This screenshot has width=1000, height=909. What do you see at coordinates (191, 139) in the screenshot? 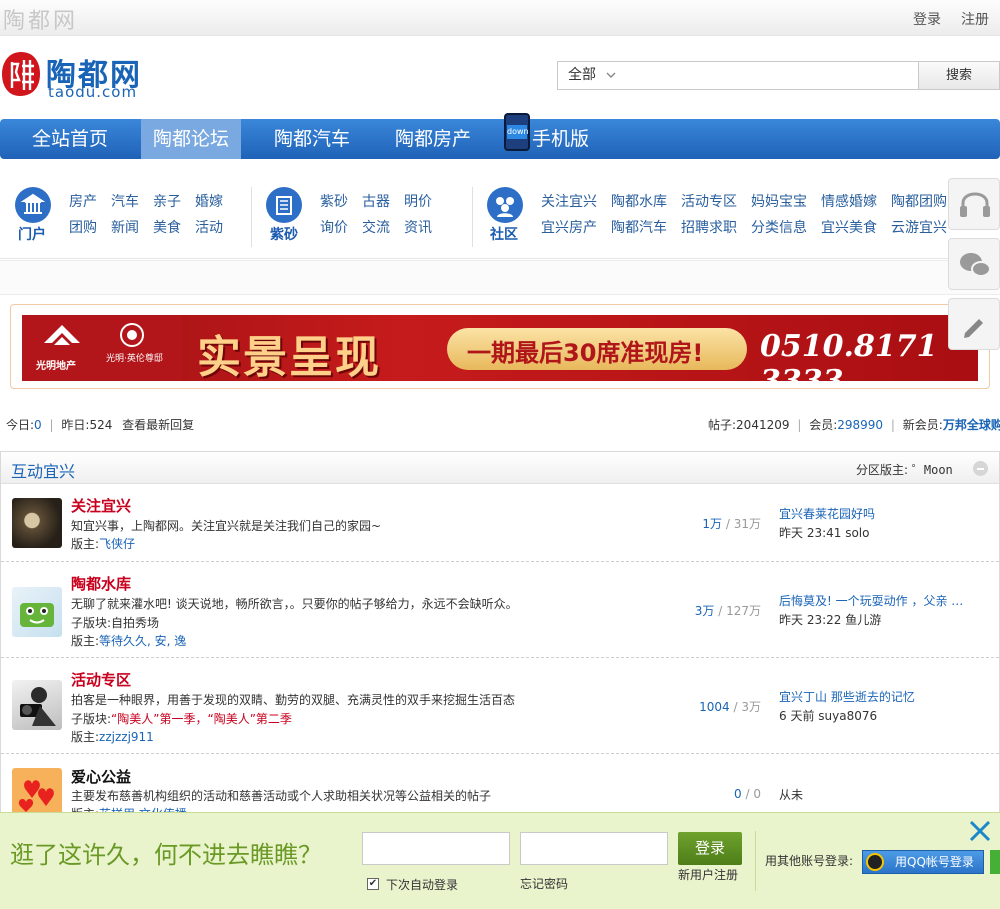
I see `nav-forum: 陶都论坛` at bounding box center [191, 139].